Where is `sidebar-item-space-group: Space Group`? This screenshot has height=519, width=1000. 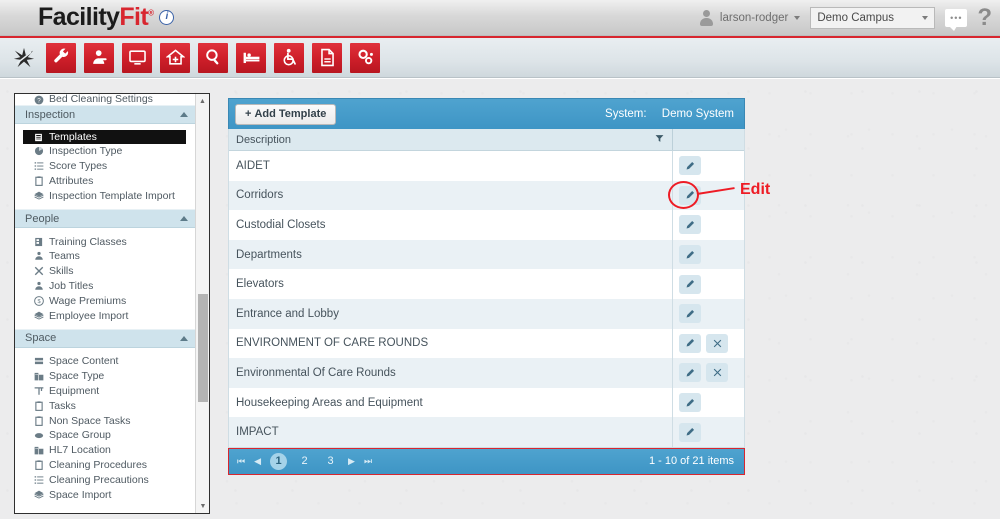 sidebar-item-space-group: Space Group is located at coordinates (106, 435).